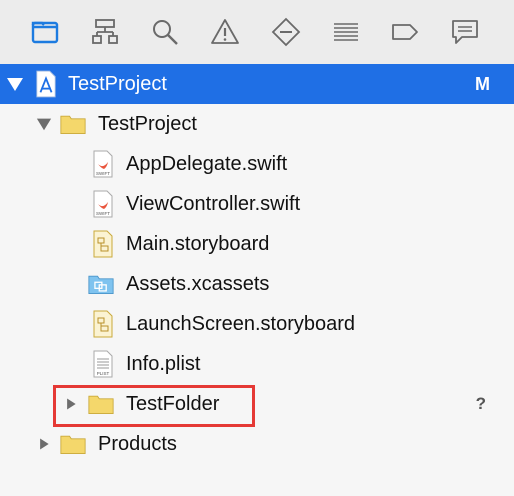  What do you see at coordinates (198, 244) in the screenshot?
I see `tree-row-label: Main.storyboard` at bounding box center [198, 244].